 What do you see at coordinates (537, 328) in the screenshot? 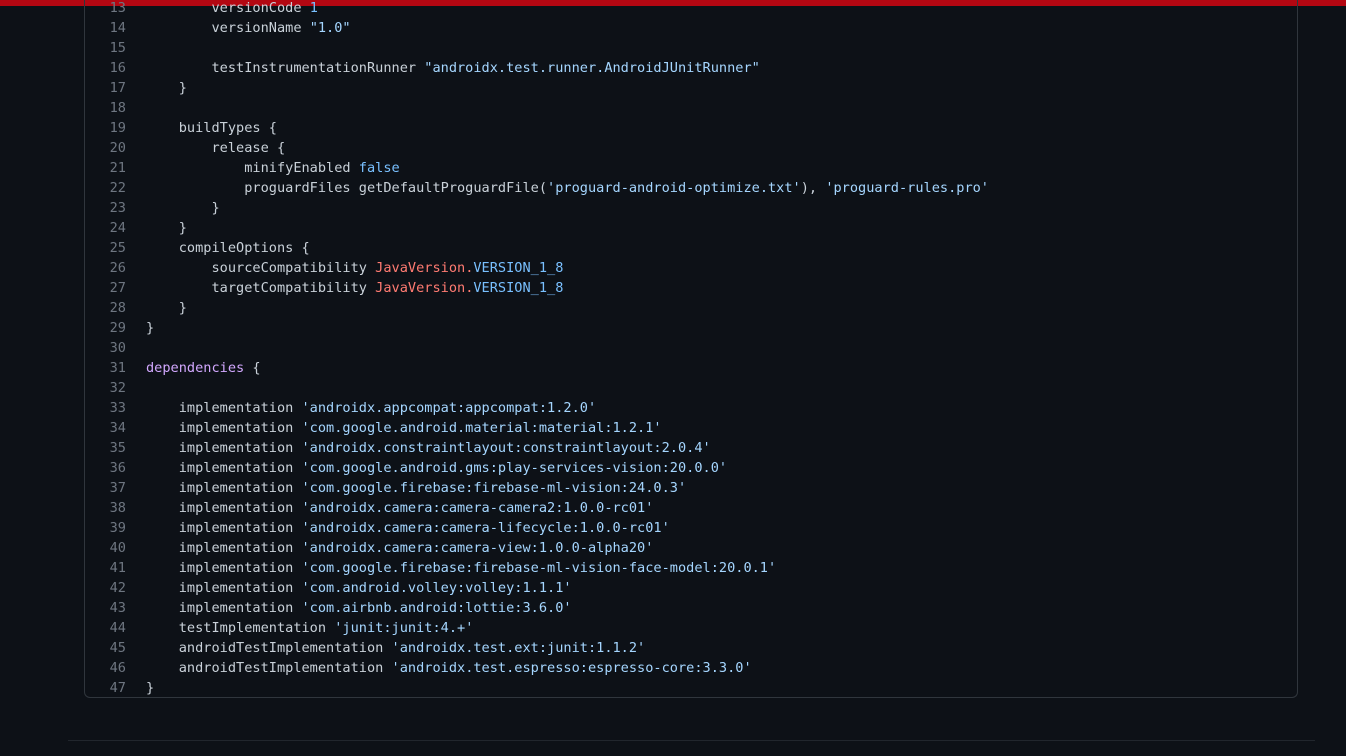
I see `code-line: 29}` at bounding box center [537, 328].